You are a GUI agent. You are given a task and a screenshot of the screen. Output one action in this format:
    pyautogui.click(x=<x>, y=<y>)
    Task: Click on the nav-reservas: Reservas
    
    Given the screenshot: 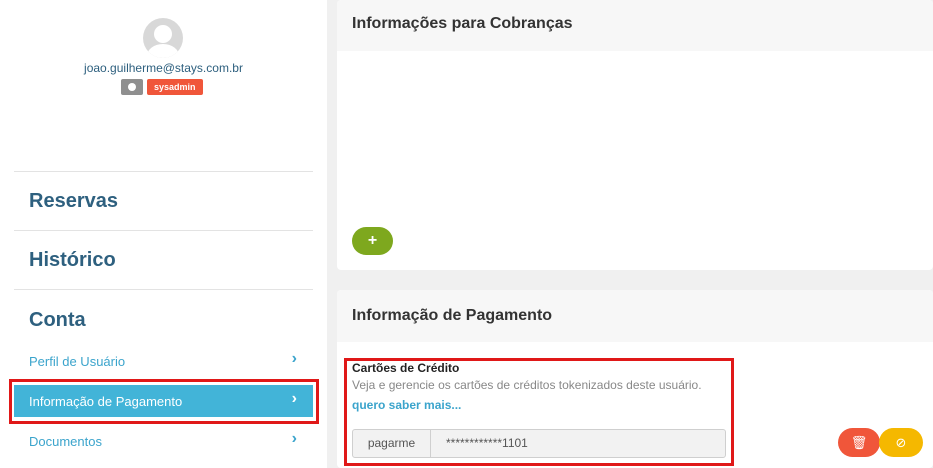 What is the action you would take?
    pyautogui.click(x=73, y=201)
    